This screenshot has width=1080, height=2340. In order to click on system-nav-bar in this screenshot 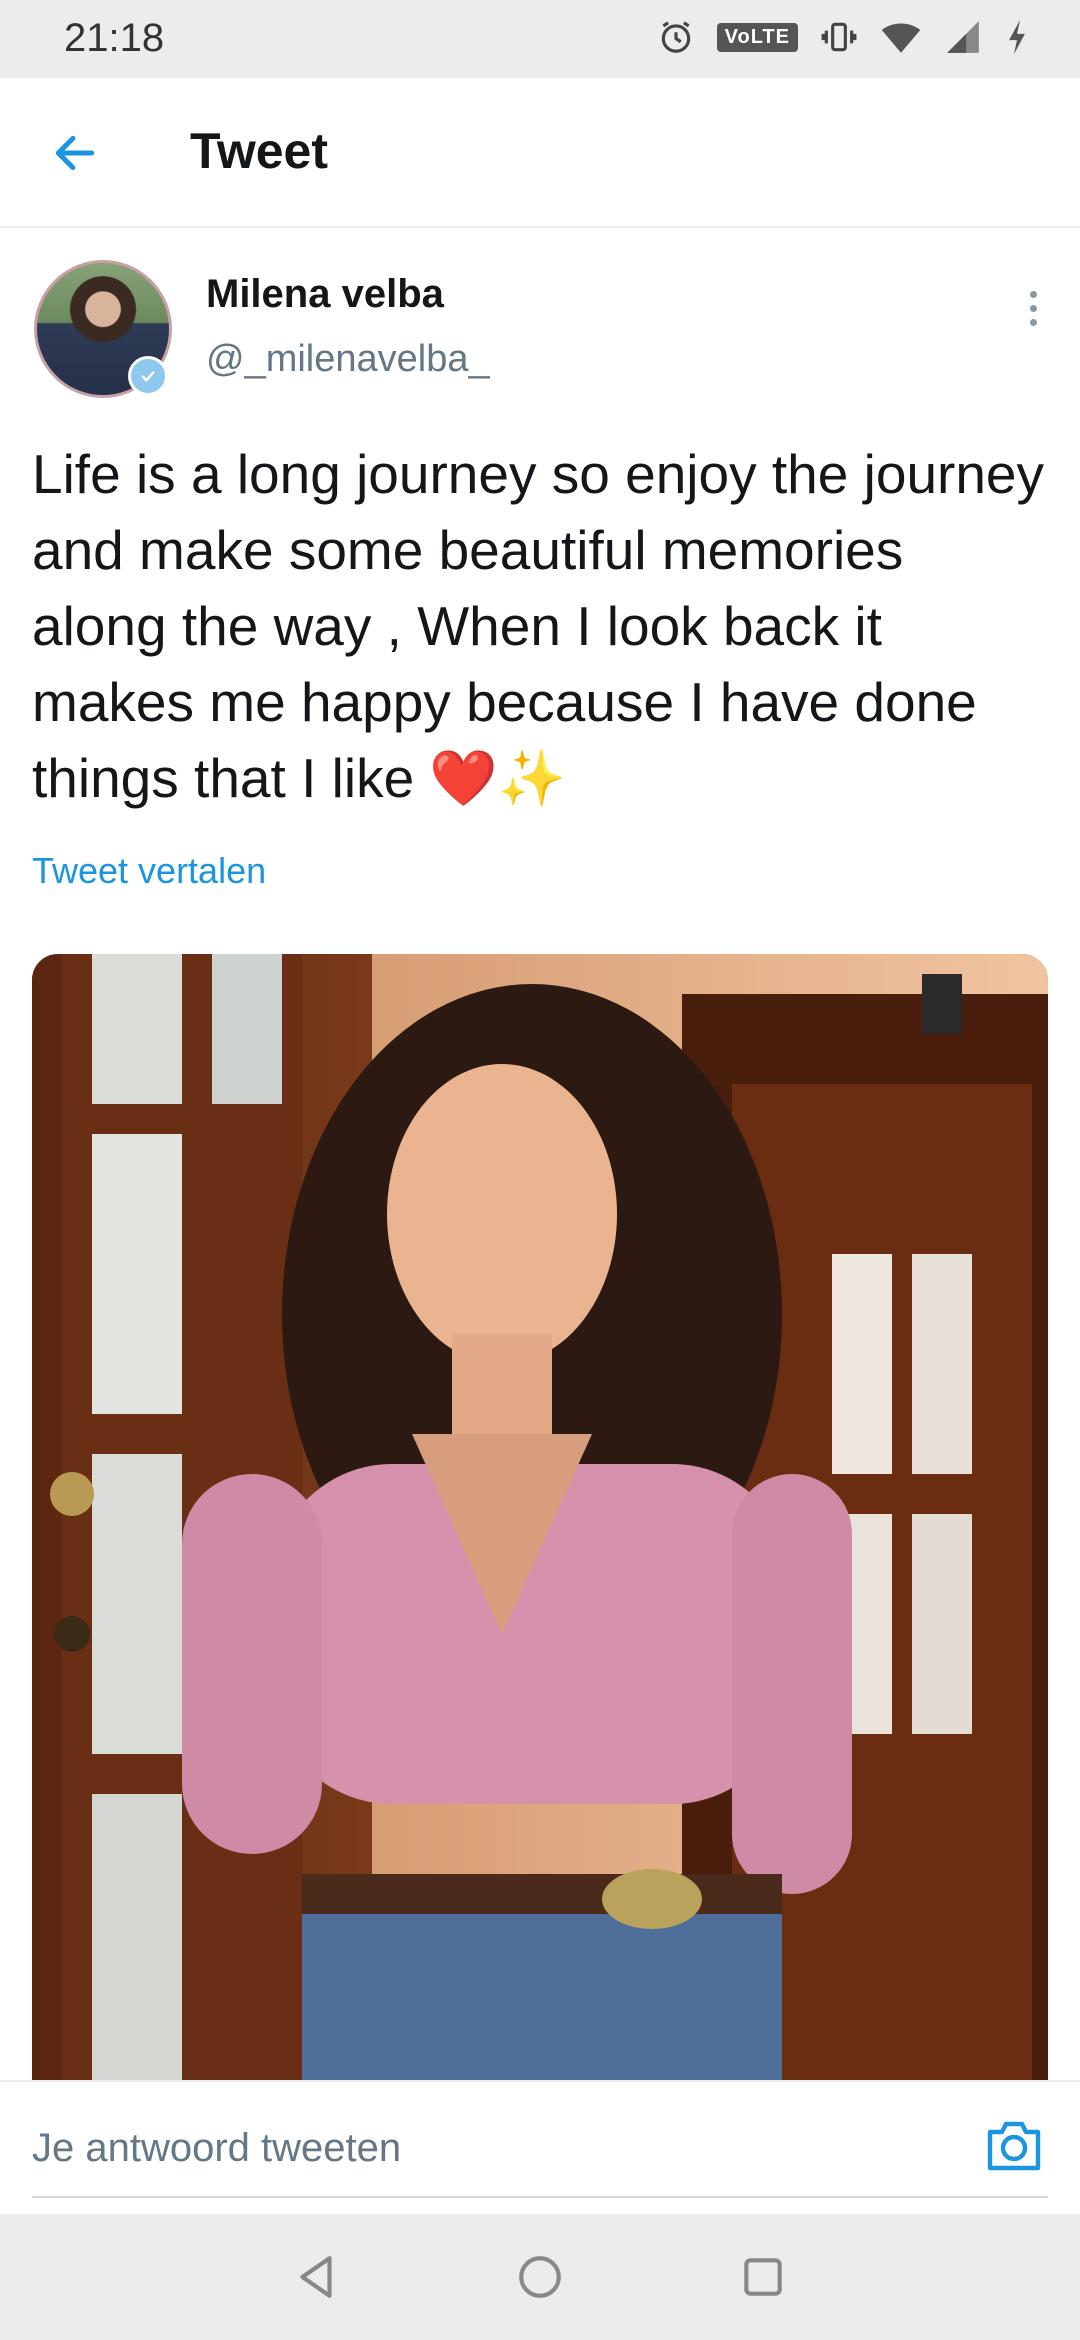, I will do `click(540, 2277)`.